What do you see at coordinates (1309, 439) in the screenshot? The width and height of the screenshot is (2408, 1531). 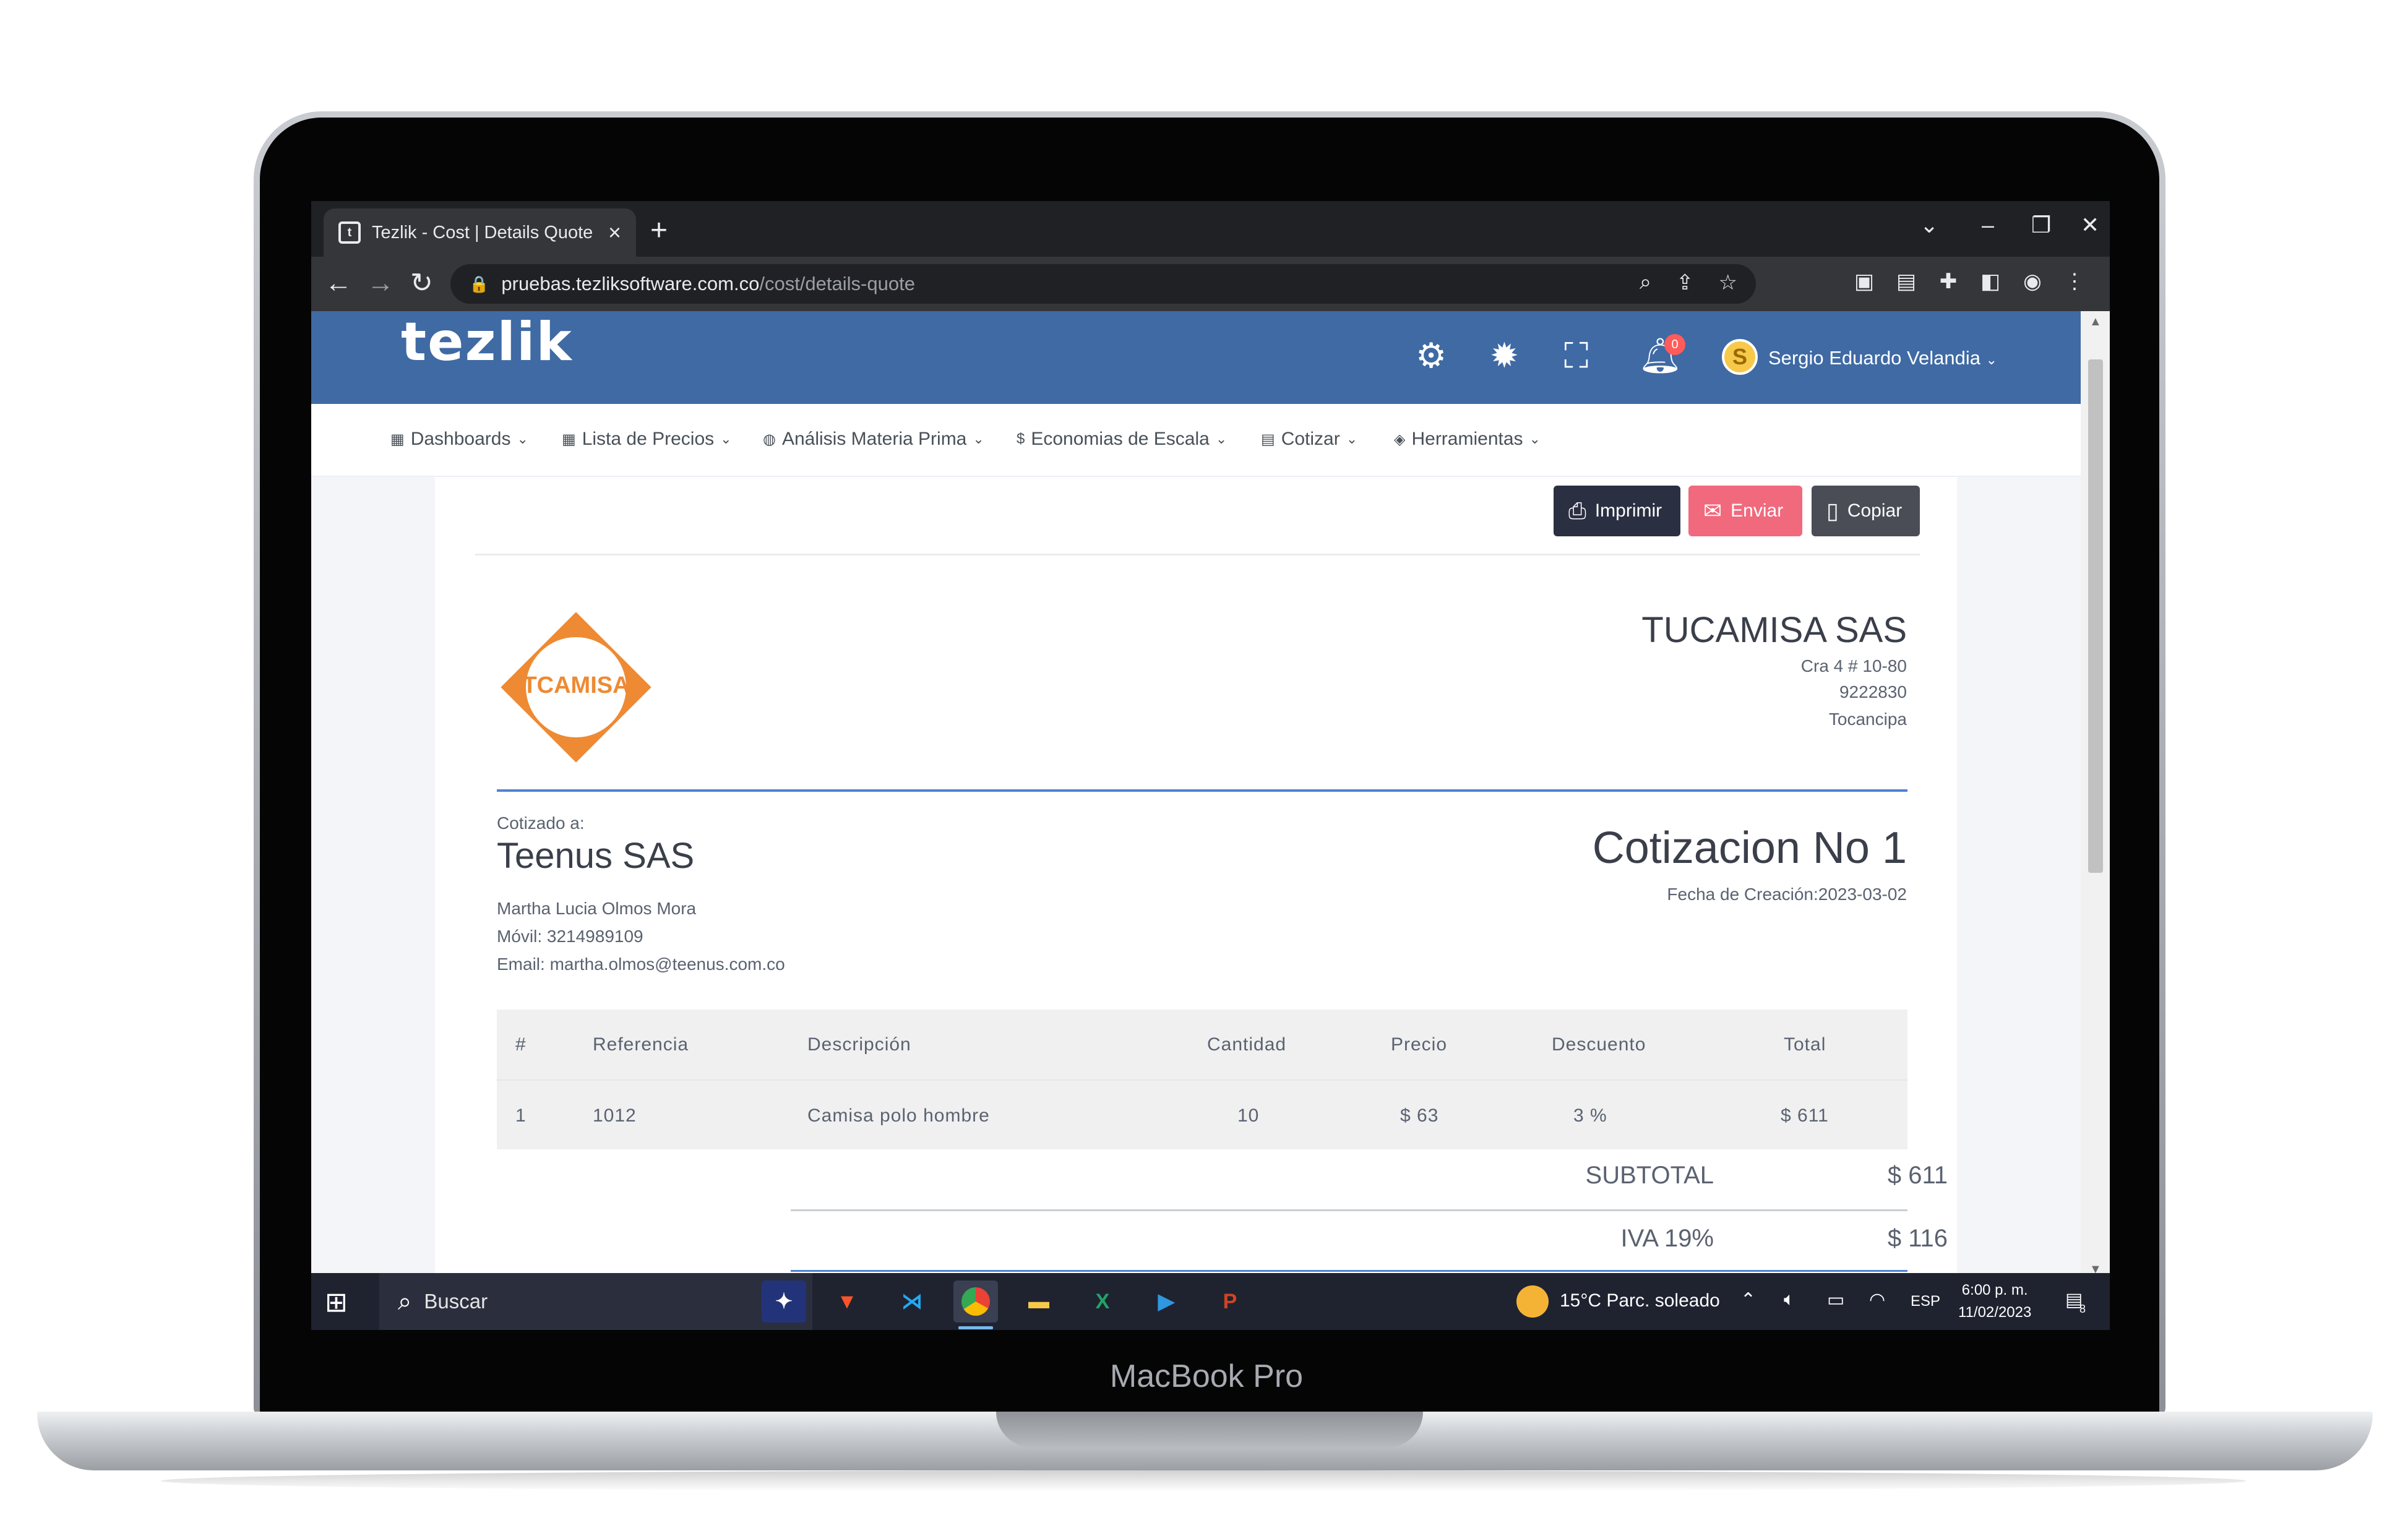 I see `menu-item-cotizar: ▤ Cotizar ⌄` at bounding box center [1309, 439].